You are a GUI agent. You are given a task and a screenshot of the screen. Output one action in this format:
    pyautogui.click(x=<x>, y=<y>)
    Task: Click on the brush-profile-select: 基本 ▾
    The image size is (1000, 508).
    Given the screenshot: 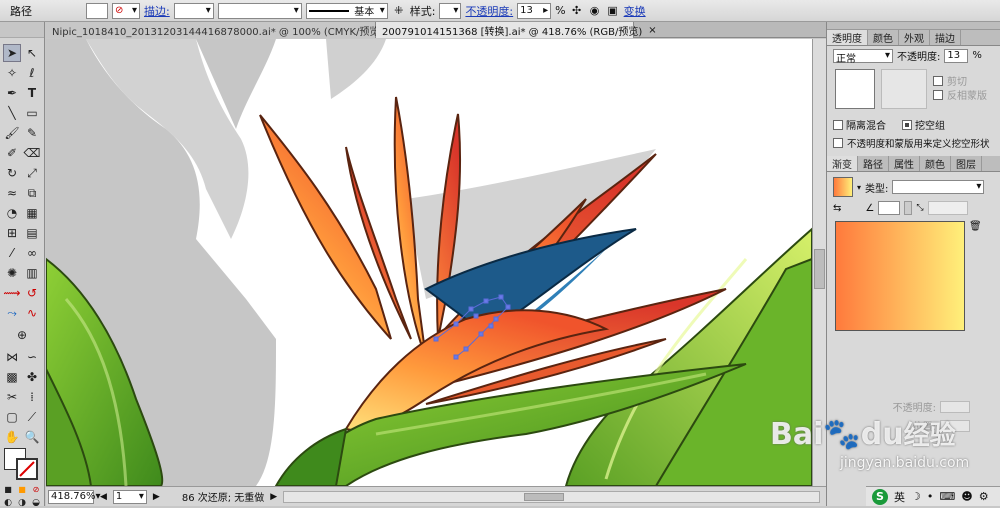 What is the action you would take?
    pyautogui.click(x=346, y=10)
    